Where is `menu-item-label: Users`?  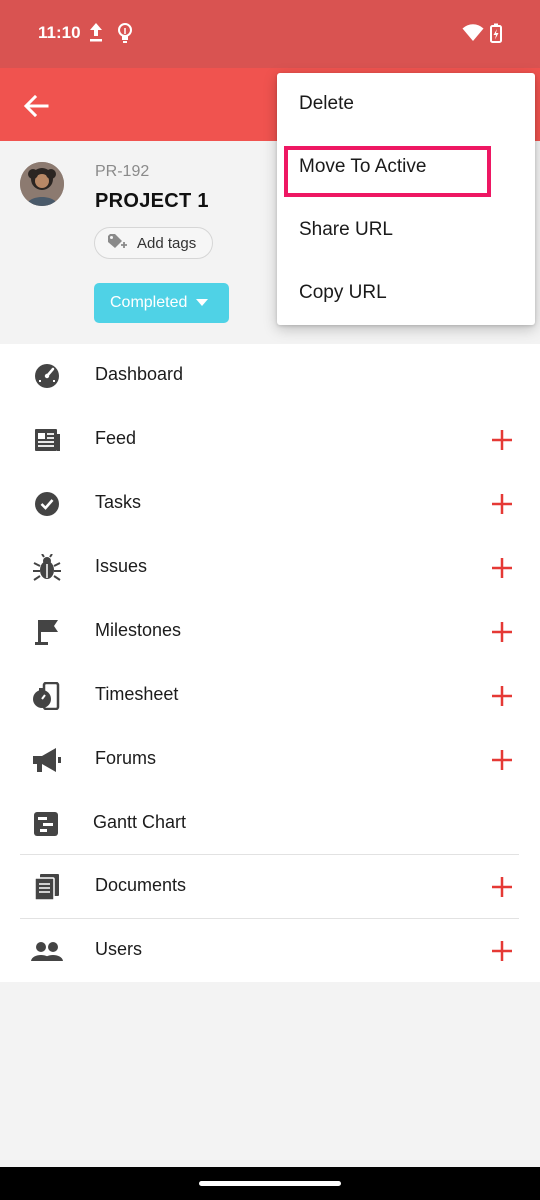
menu-item-label: Users is located at coordinates (119, 949).